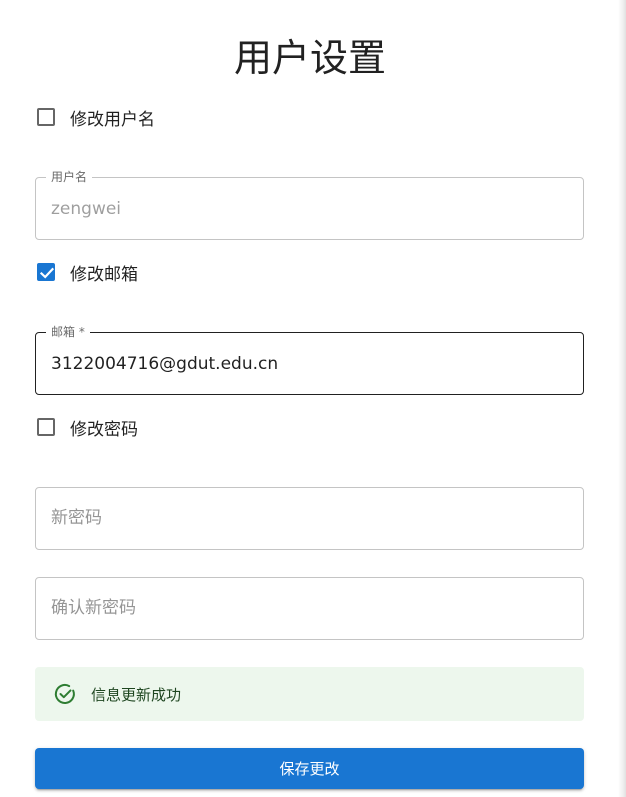 The width and height of the screenshot is (626, 797). Describe the element at coordinates (136, 694) in the screenshot. I see `alert-message: 信息更新成功` at that location.